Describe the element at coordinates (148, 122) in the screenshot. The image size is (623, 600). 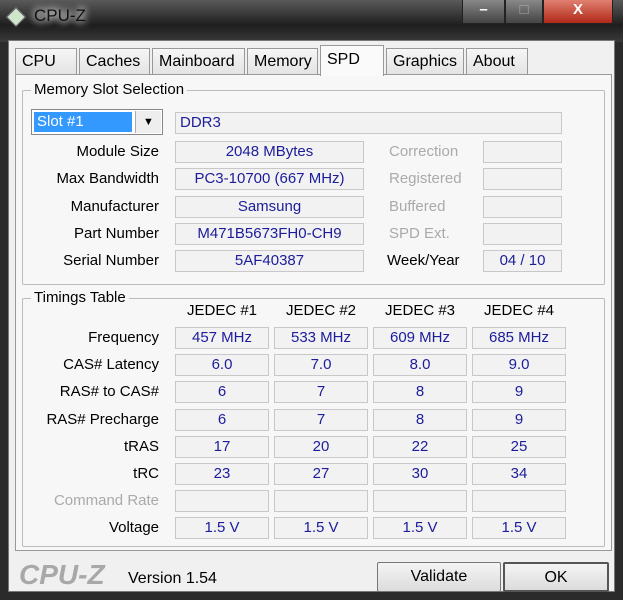
I see `chevron-down-icon: ▼` at that location.